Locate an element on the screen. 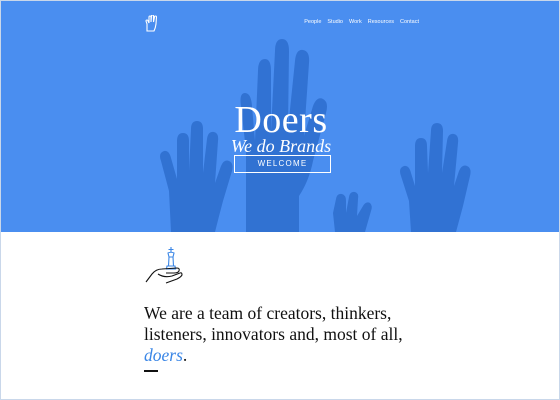  hero-subtitle: We do Brands is located at coordinates (281, 146).